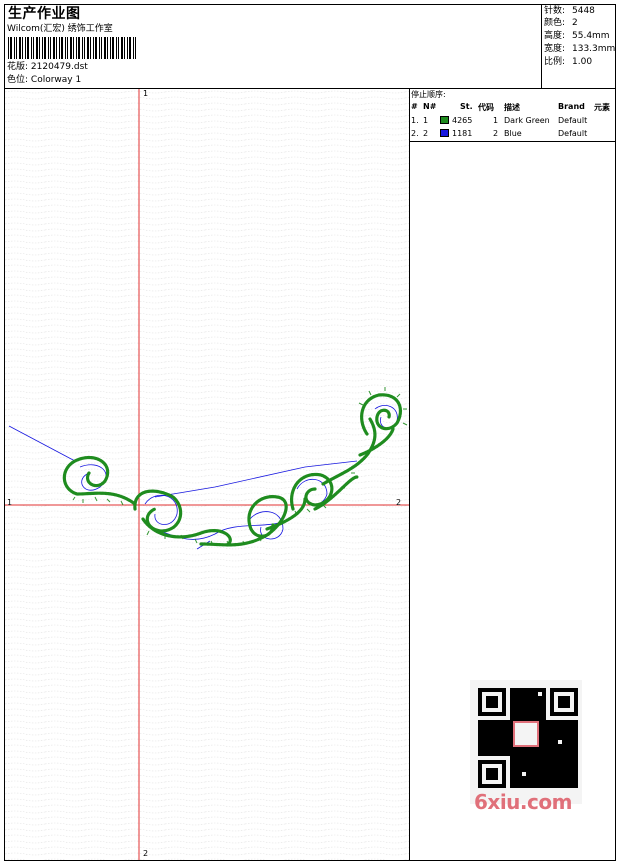 This screenshot has height=861, width=620. I want to click on col-element: 元素, so click(602, 107).